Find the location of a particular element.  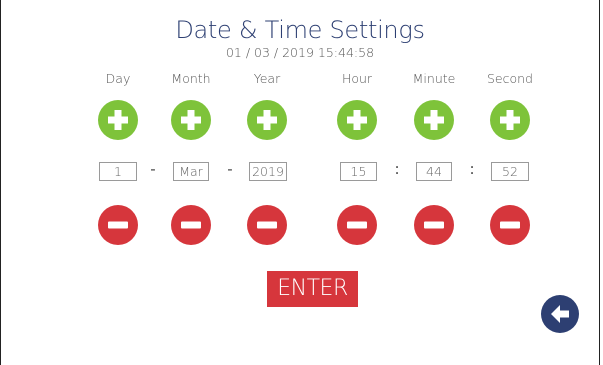

arrow-left-icon is located at coordinates (560, 314).